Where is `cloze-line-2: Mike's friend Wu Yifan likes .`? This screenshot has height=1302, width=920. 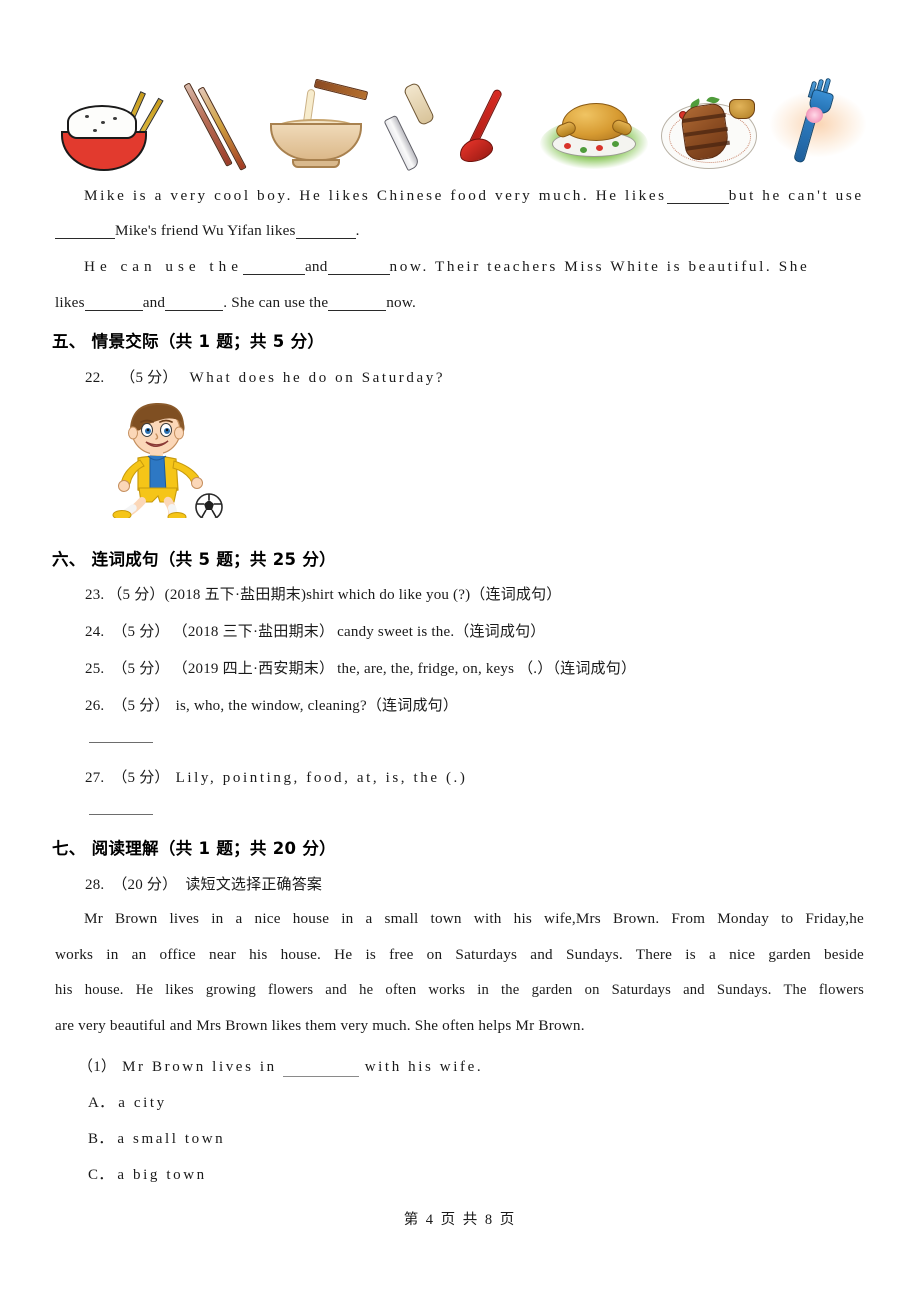 cloze-line-2: Mike's friend Wu Yifan likes . is located at coordinates (207, 231).